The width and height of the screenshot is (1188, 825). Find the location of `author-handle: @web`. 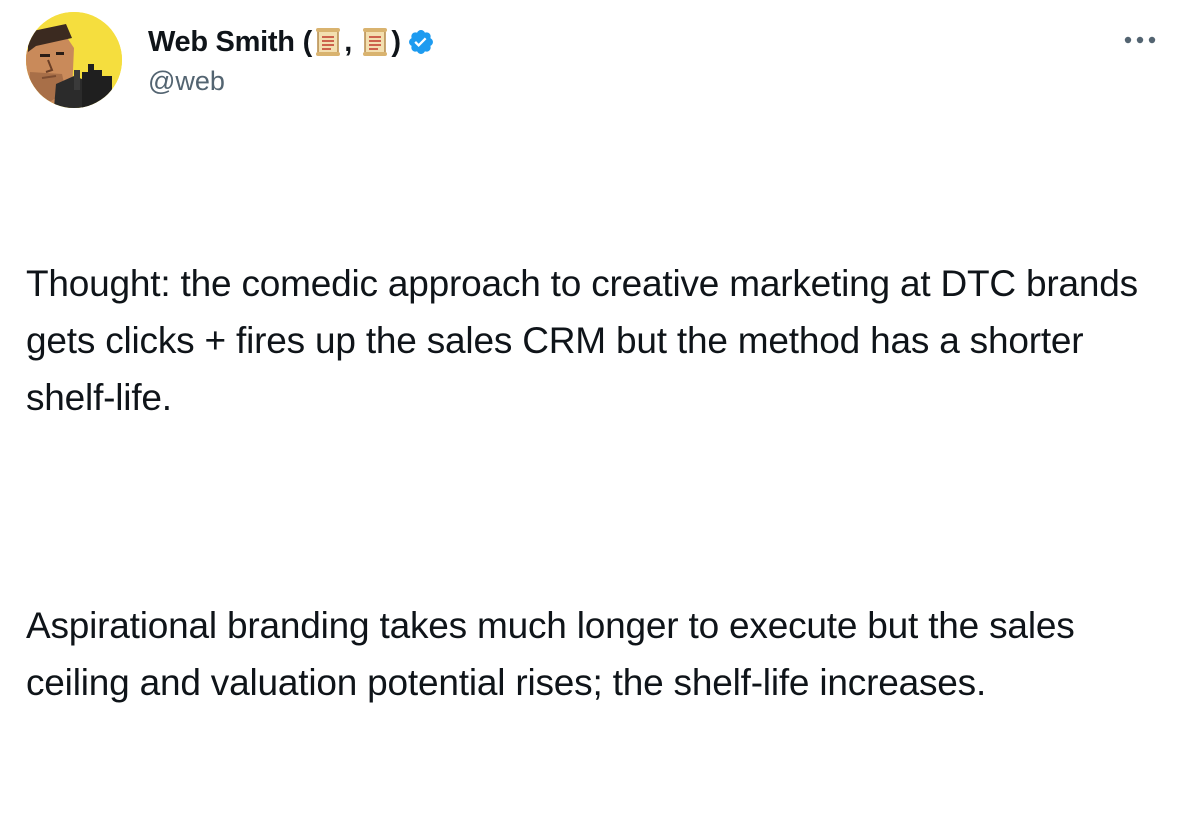

author-handle: @web is located at coordinates (291, 81).